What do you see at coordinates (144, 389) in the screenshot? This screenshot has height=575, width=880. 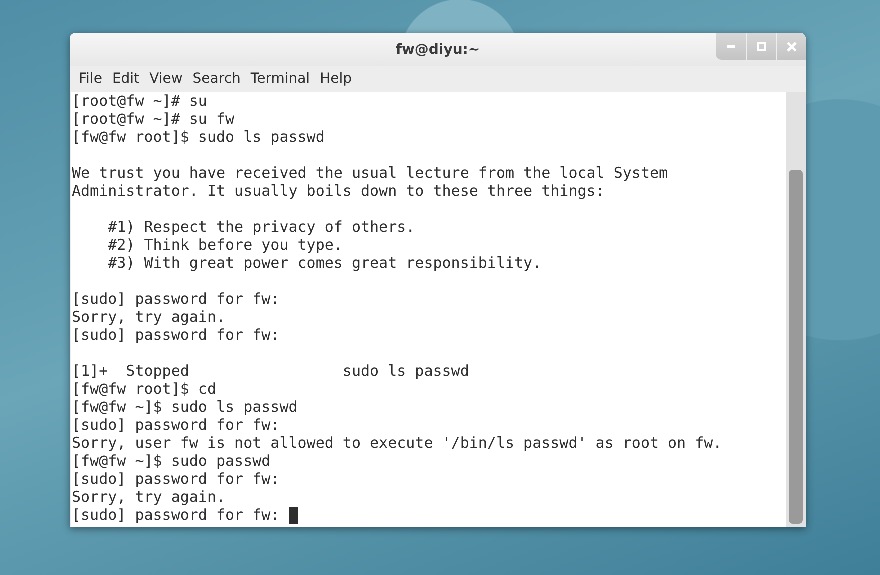 I see `terminal-line: [fw@fw root]$ cd` at bounding box center [144, 389].